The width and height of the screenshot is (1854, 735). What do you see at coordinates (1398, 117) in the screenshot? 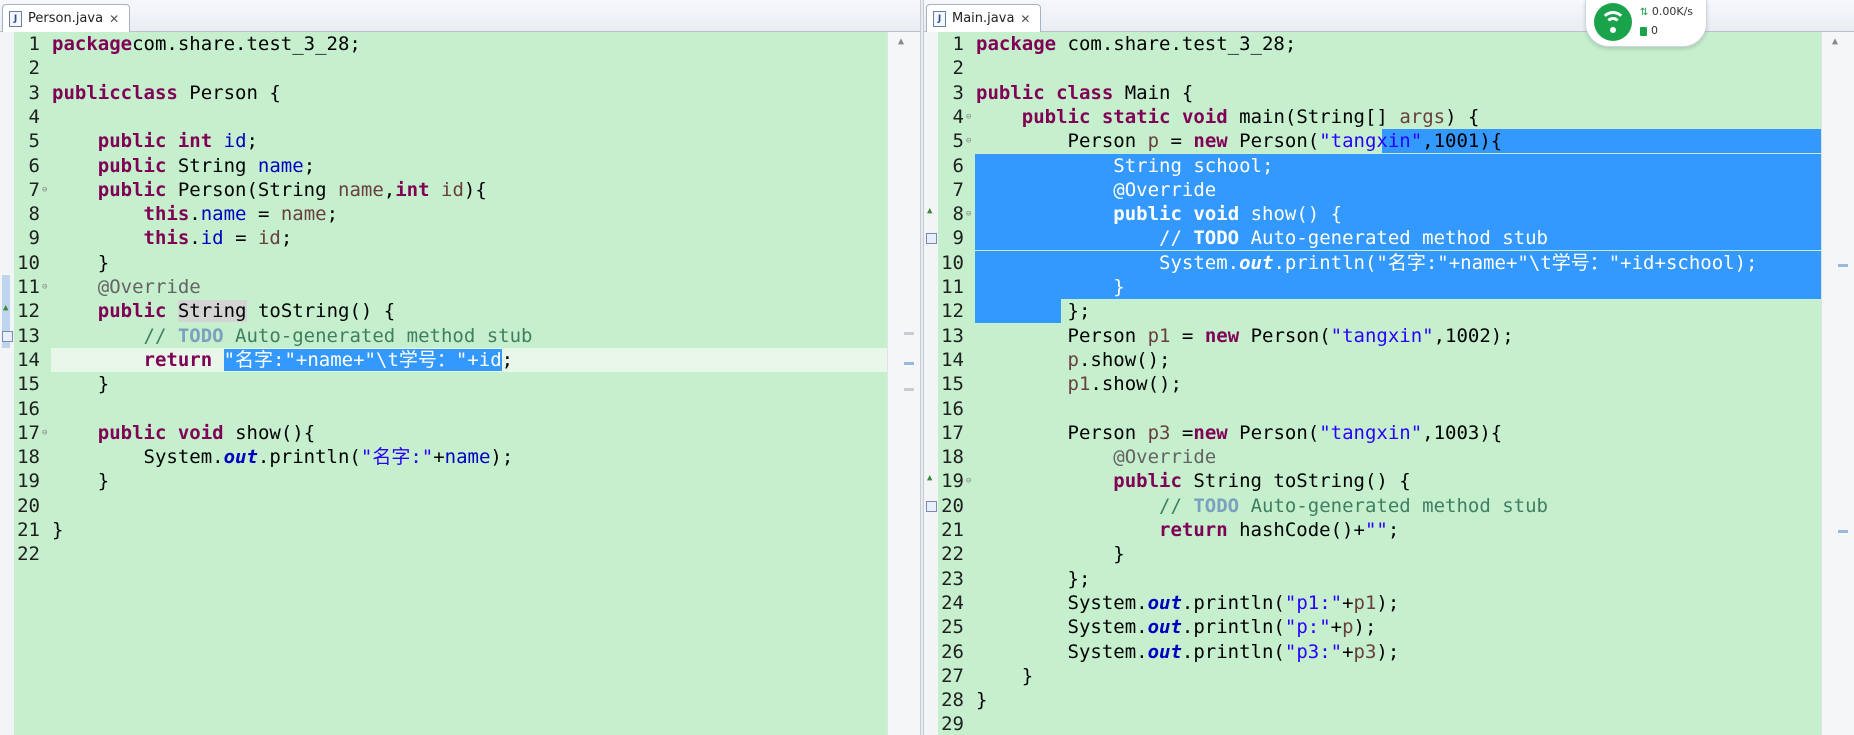
I see `code-line: public static void main(String[] args) {` at bounding box center [1398, 117].